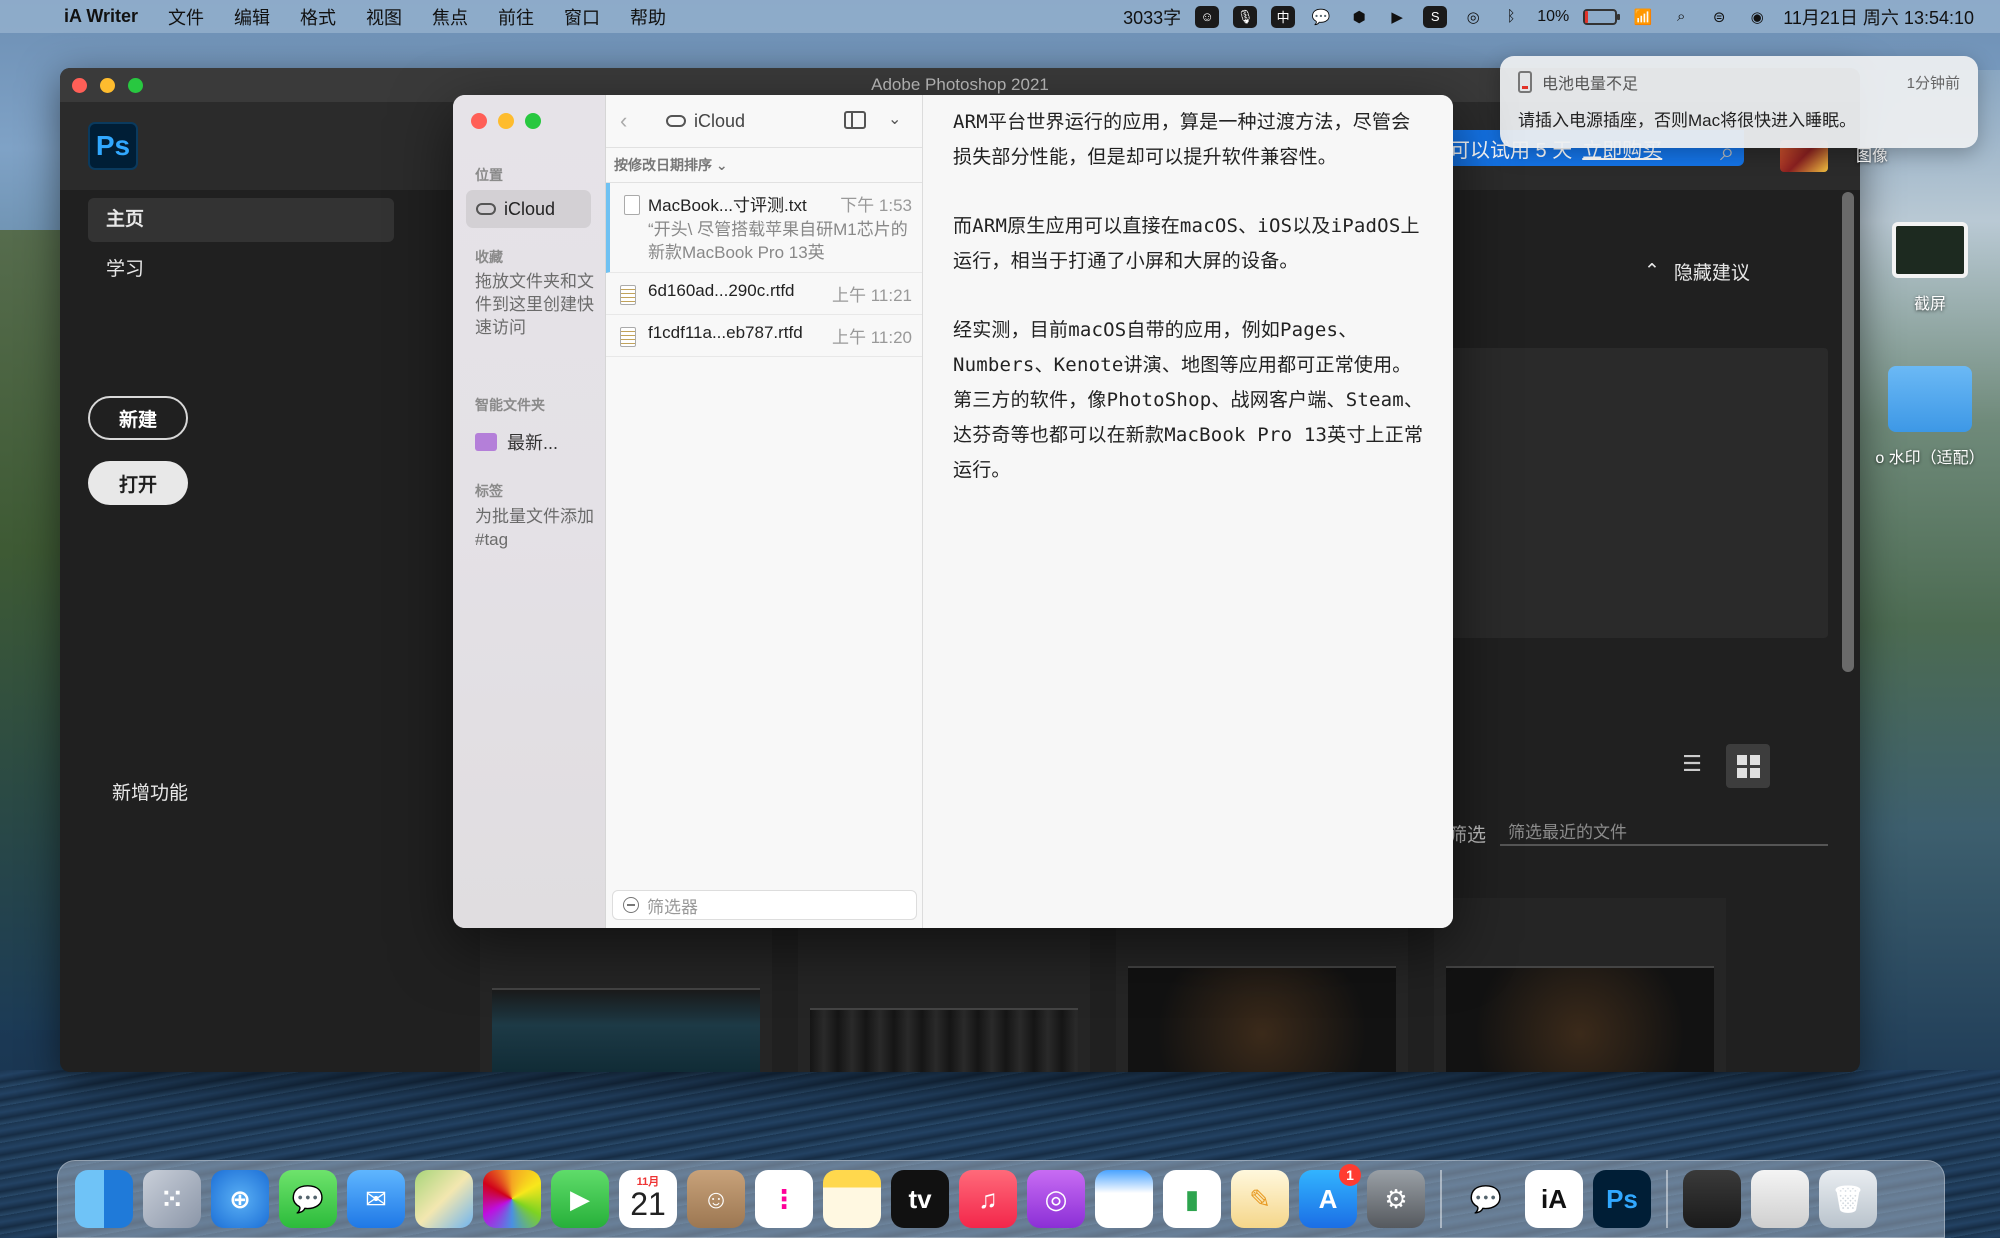 This screenshot has height=1238, width=2000. Describe the element at coordinates (1192, 1199) in the screenshot. I see `numbers-icon: ▮` at that location.